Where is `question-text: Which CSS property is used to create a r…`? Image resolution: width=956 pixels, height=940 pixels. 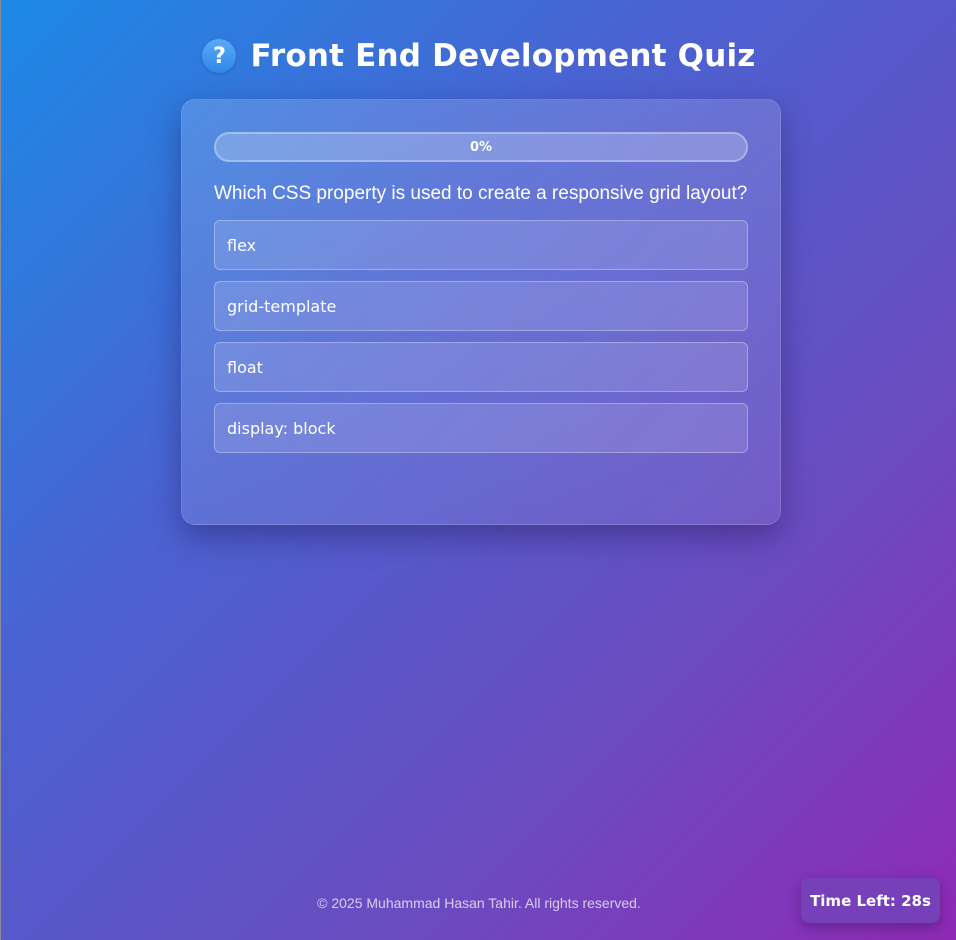
question-text: Which CSS property is used to create a r… is located at coordinates (481, 193).